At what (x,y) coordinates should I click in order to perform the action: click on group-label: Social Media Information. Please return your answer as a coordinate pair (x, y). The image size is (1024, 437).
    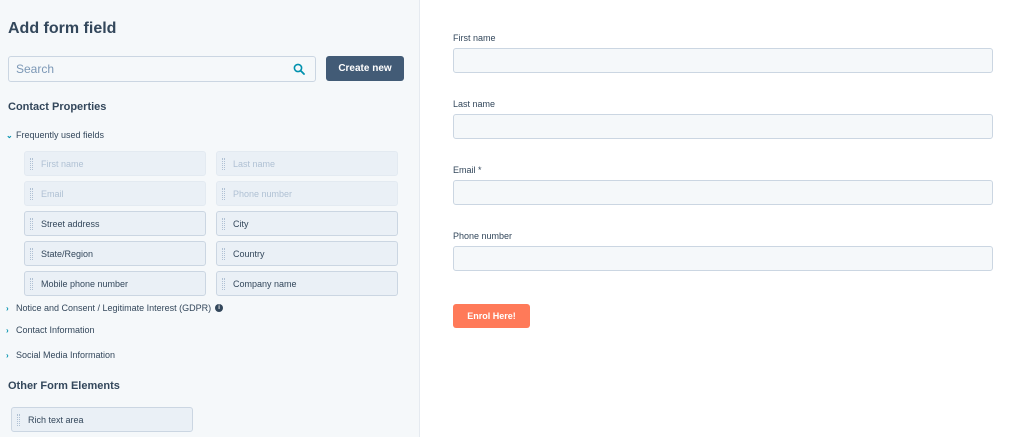
    Looking at the image, I should click on (66, 355).